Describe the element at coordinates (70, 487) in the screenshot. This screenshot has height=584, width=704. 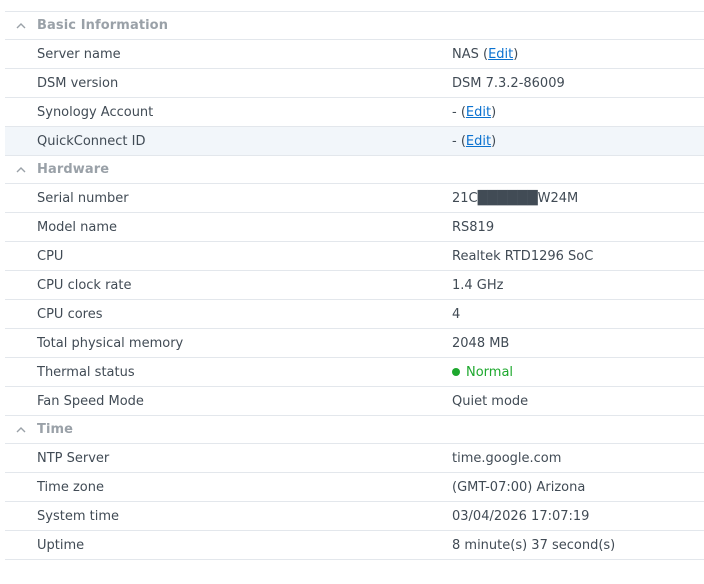
I see `row-label: Time zone` at that location.